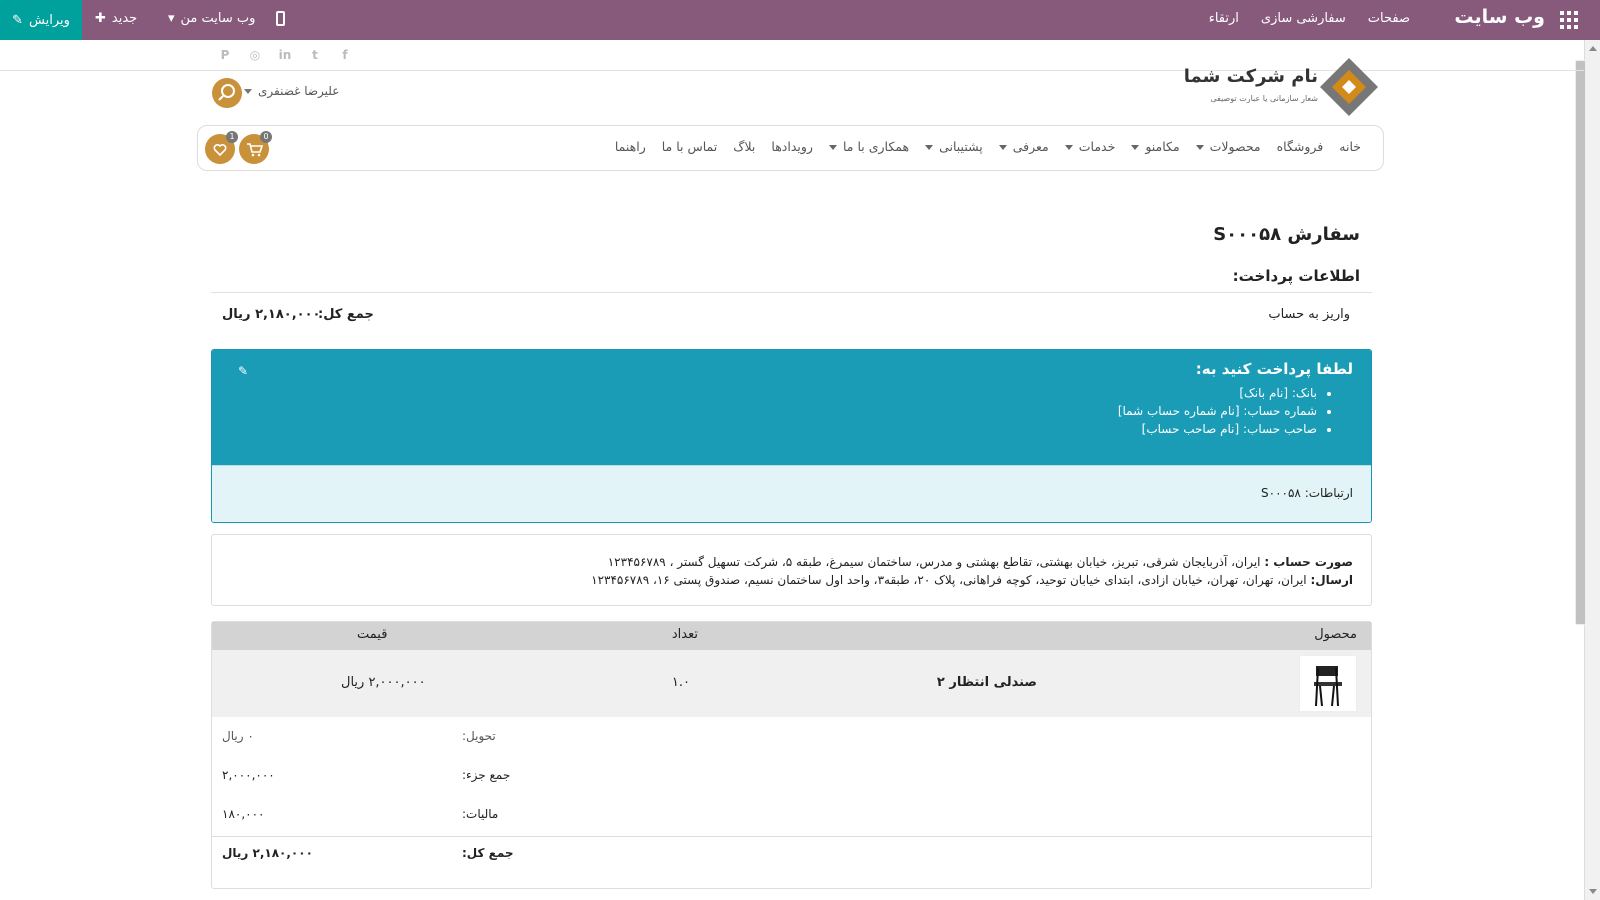 Image resolution: width=1600 pixels, height=900 pixels. Describe the element at coordinates (221, 147) in the screenshot. I see `wishlist-button: 1` at that location.